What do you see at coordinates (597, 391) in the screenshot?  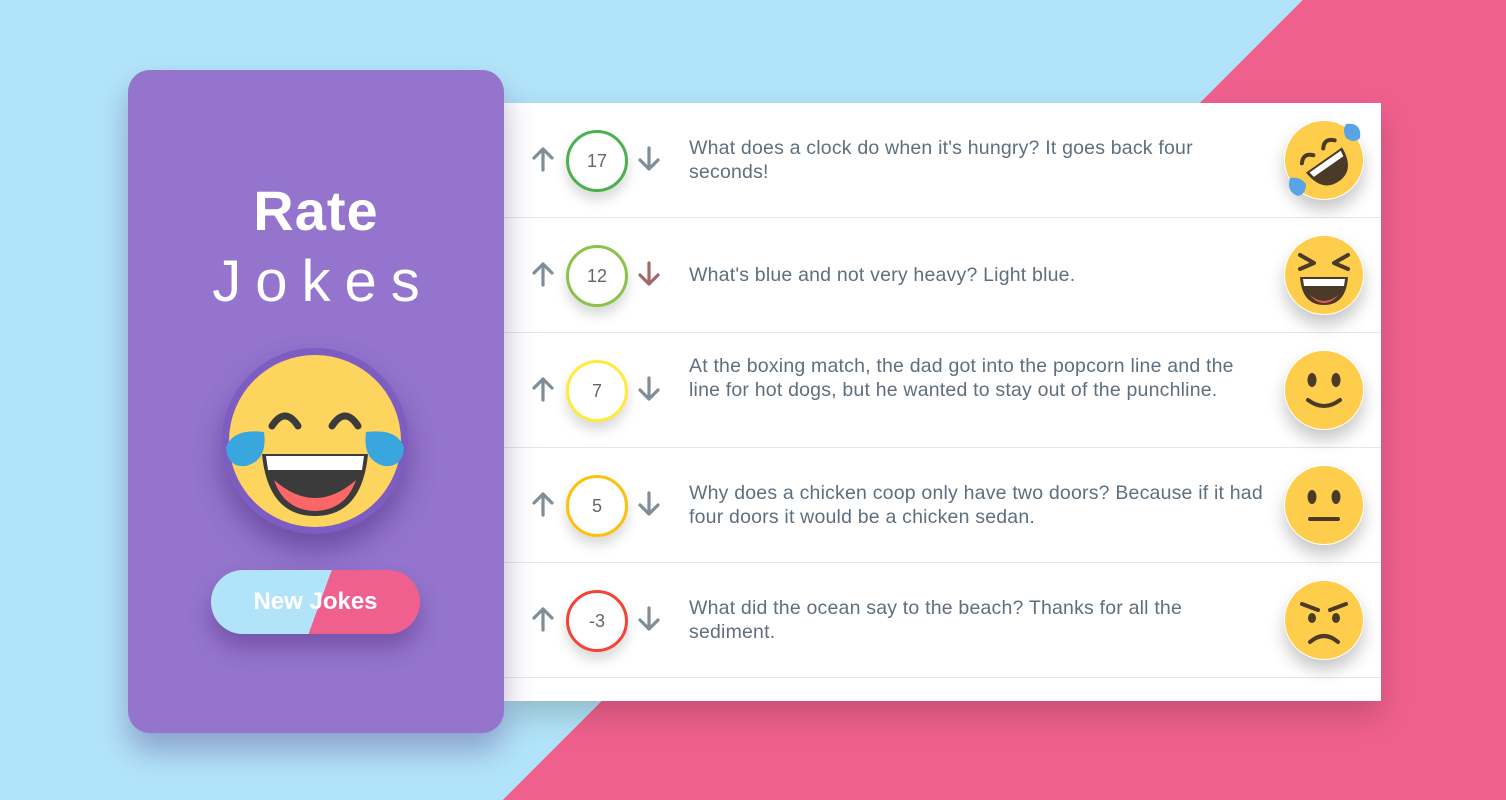 I see `score-badge: 7` at bounding box center [597, 391].